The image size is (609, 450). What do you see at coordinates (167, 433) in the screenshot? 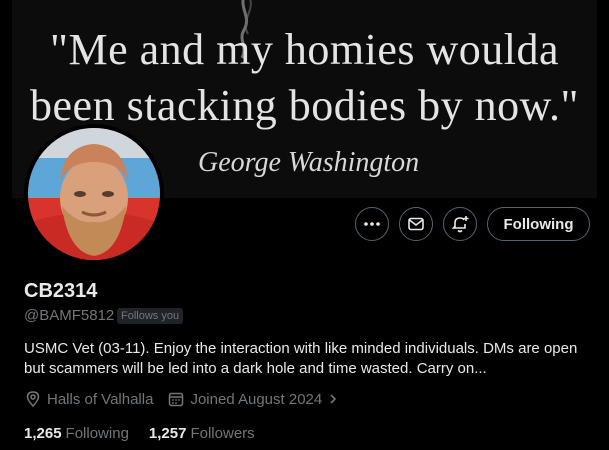
I see `followers-count: 1,257` at bounding box center [167, 433].